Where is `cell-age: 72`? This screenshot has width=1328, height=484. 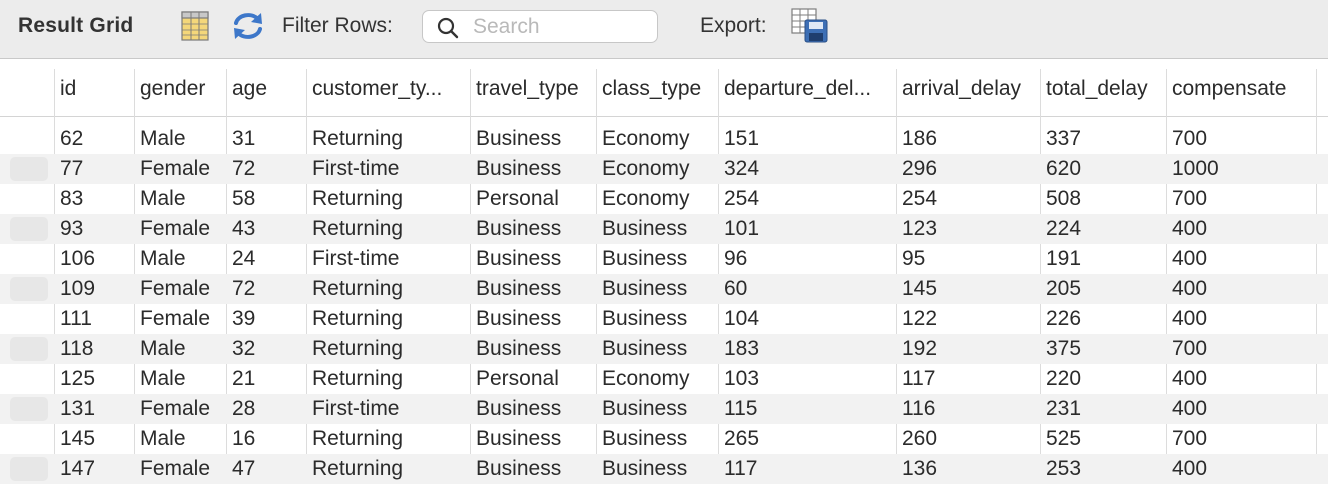 cell-age: 72 is located at coordinates (243, 289).